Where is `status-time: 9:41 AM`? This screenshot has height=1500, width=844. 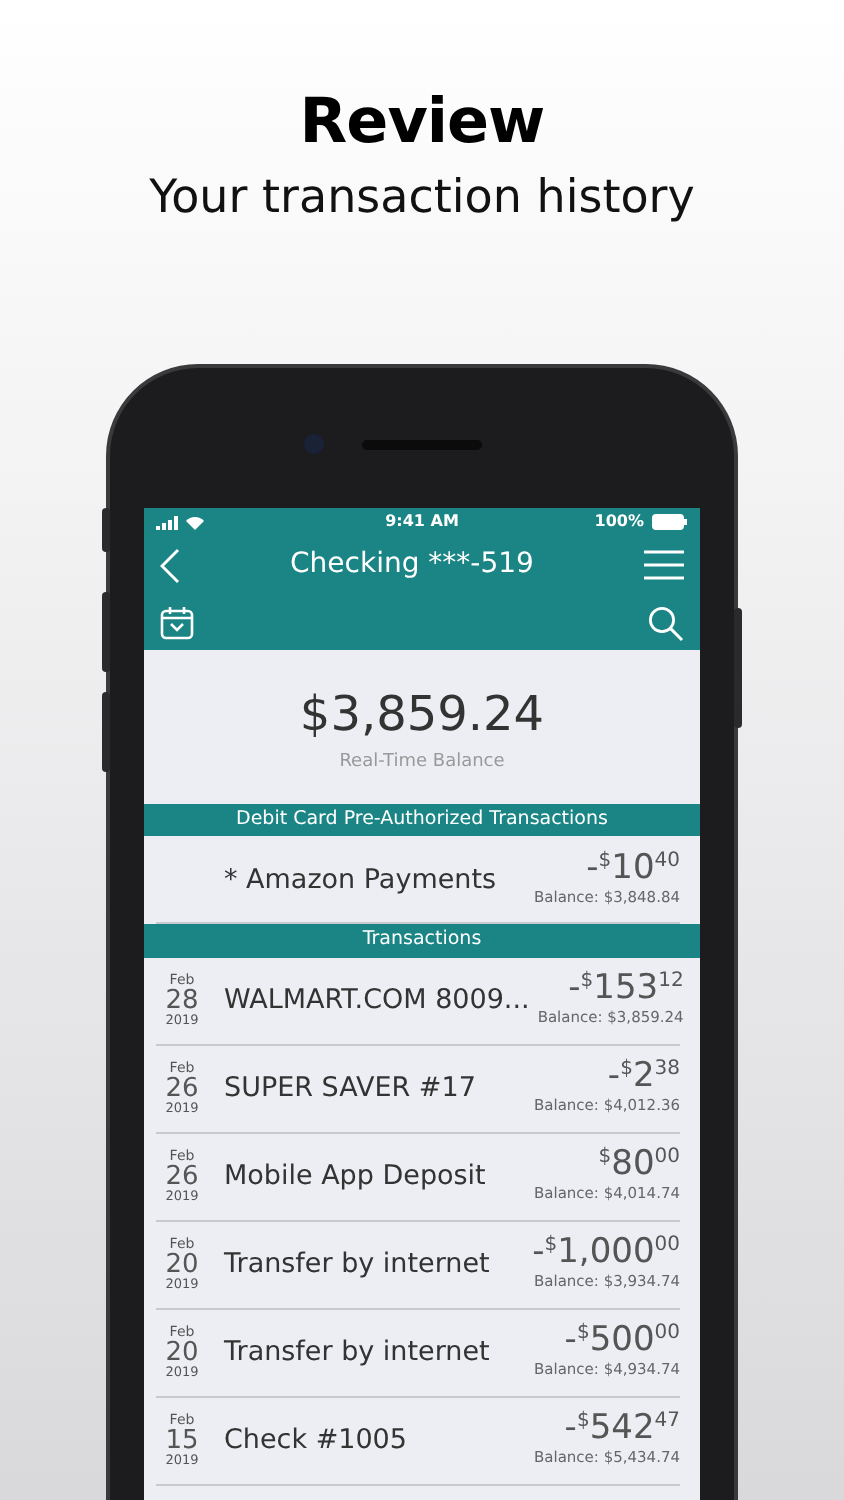 status-time: 9:41 AM is located at coordinates (422, 522).